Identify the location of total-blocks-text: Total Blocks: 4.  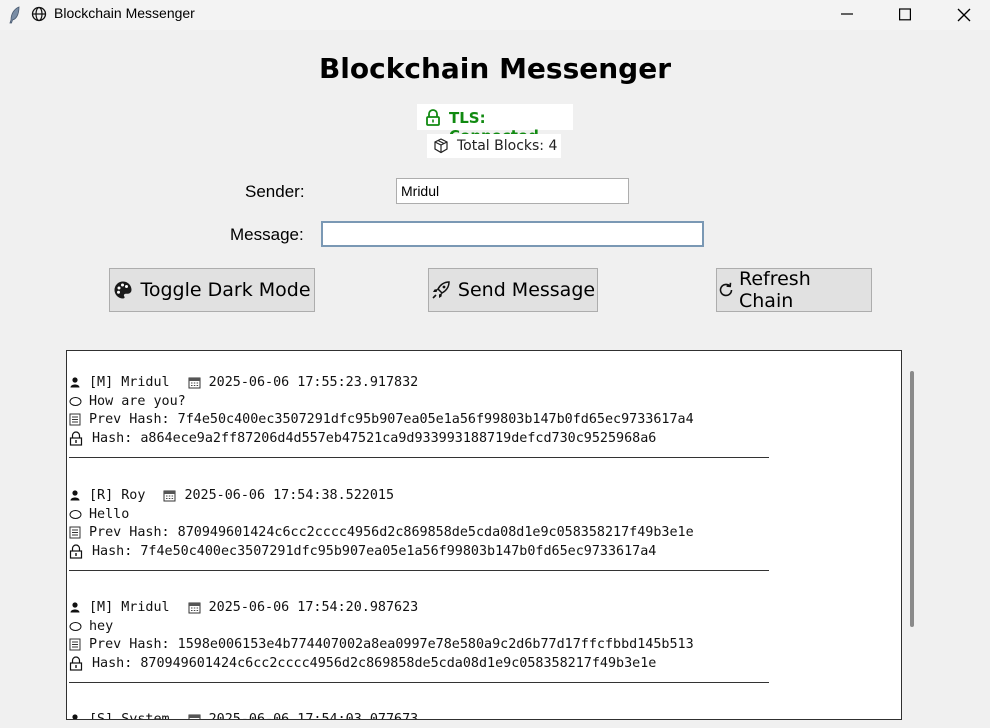
(507, 146).